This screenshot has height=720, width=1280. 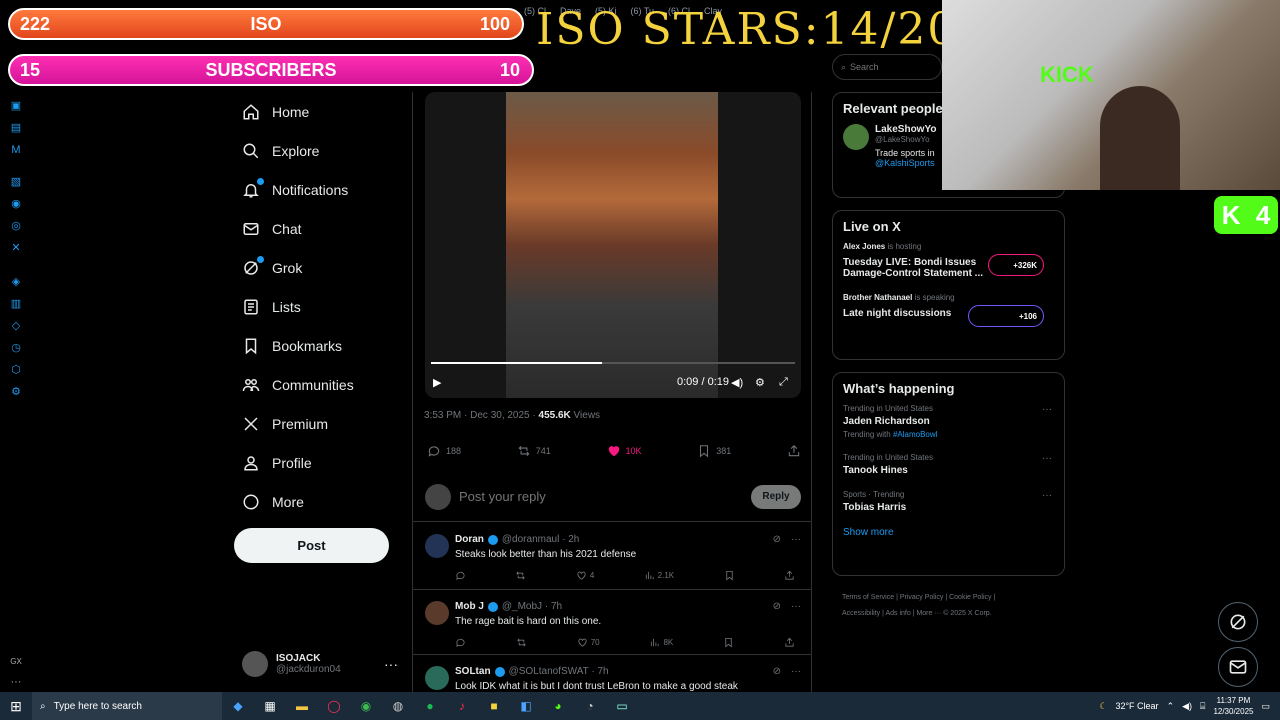 What do you see at coordinates (127, 706) in the screenshot?
I see `taskbar-search: ⌕ Type here to search` at bounding box center [127, 706].